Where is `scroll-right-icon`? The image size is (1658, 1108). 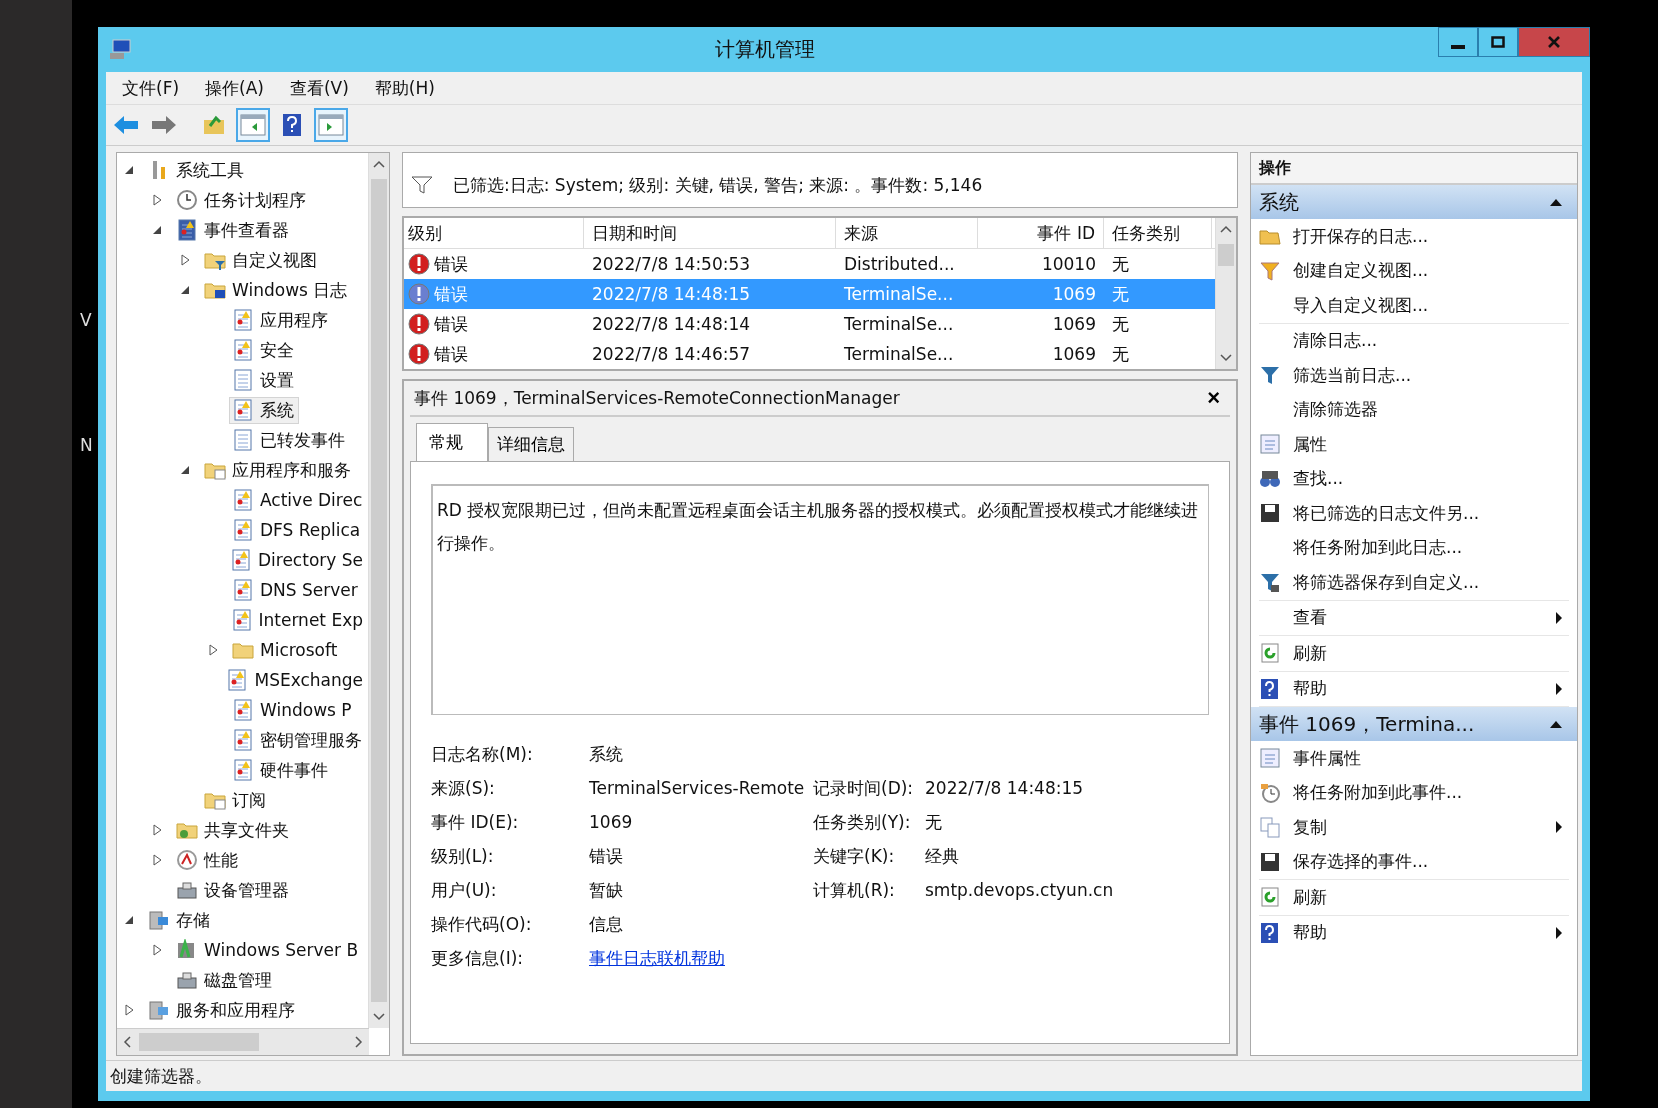 scroll-right-icon is located at coordinates (359, 1042).